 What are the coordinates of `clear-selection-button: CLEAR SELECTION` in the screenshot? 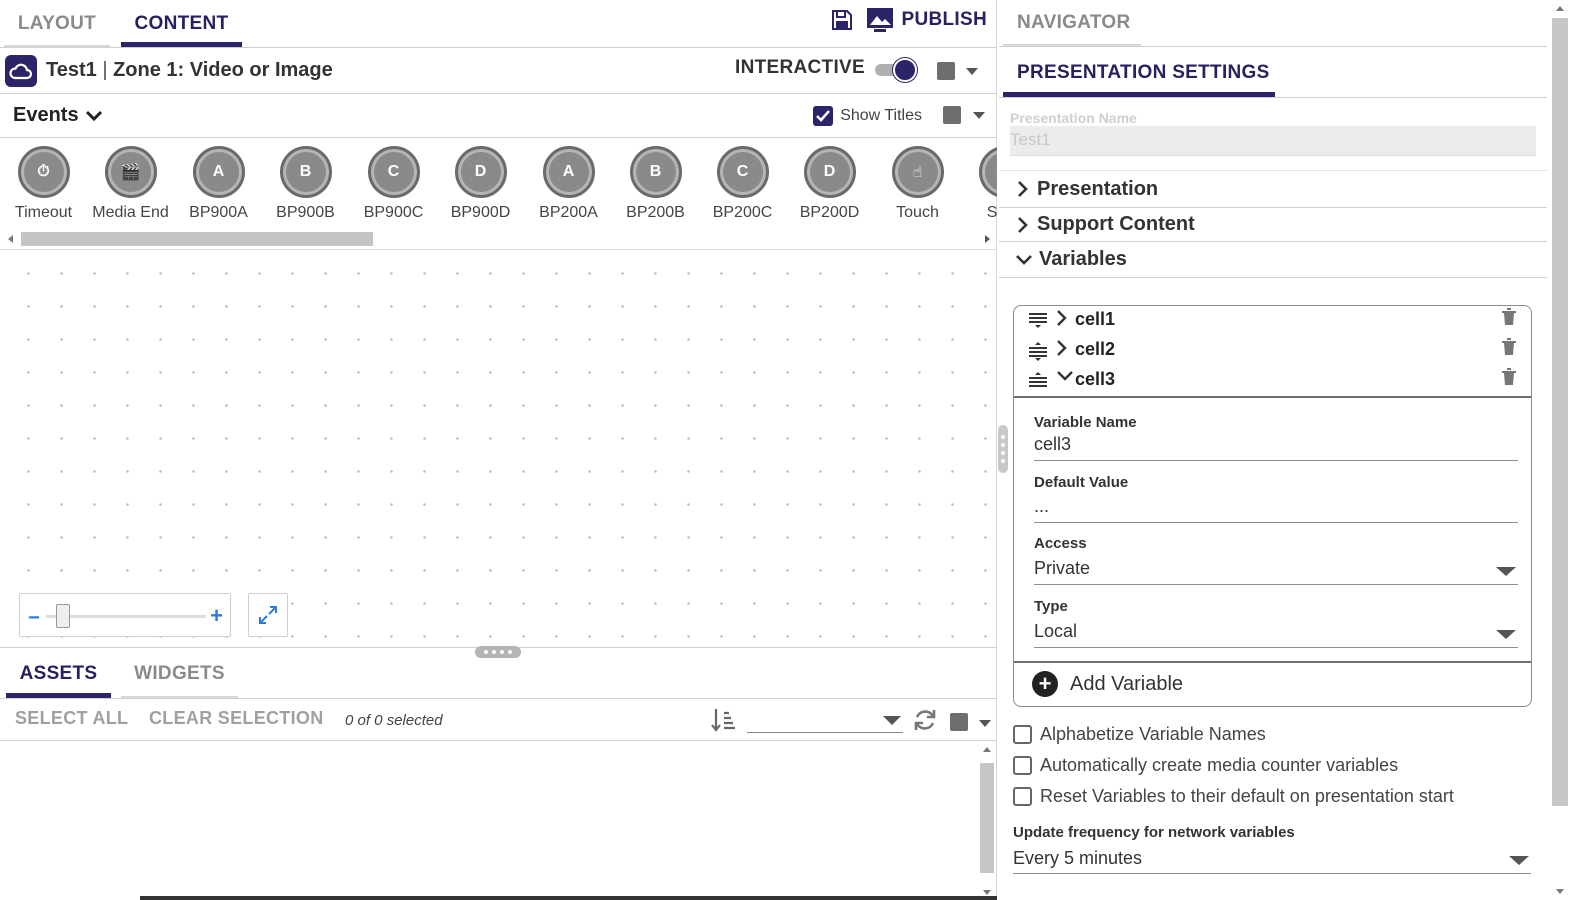 It's located at (236, 718).